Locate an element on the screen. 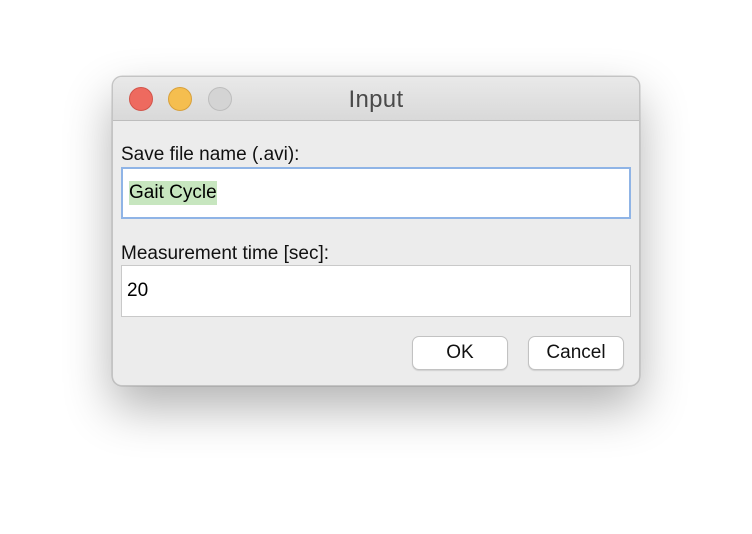 The height and width of the screenshot is (534, 752). window-title: Input is located at coordinates (376, 99).